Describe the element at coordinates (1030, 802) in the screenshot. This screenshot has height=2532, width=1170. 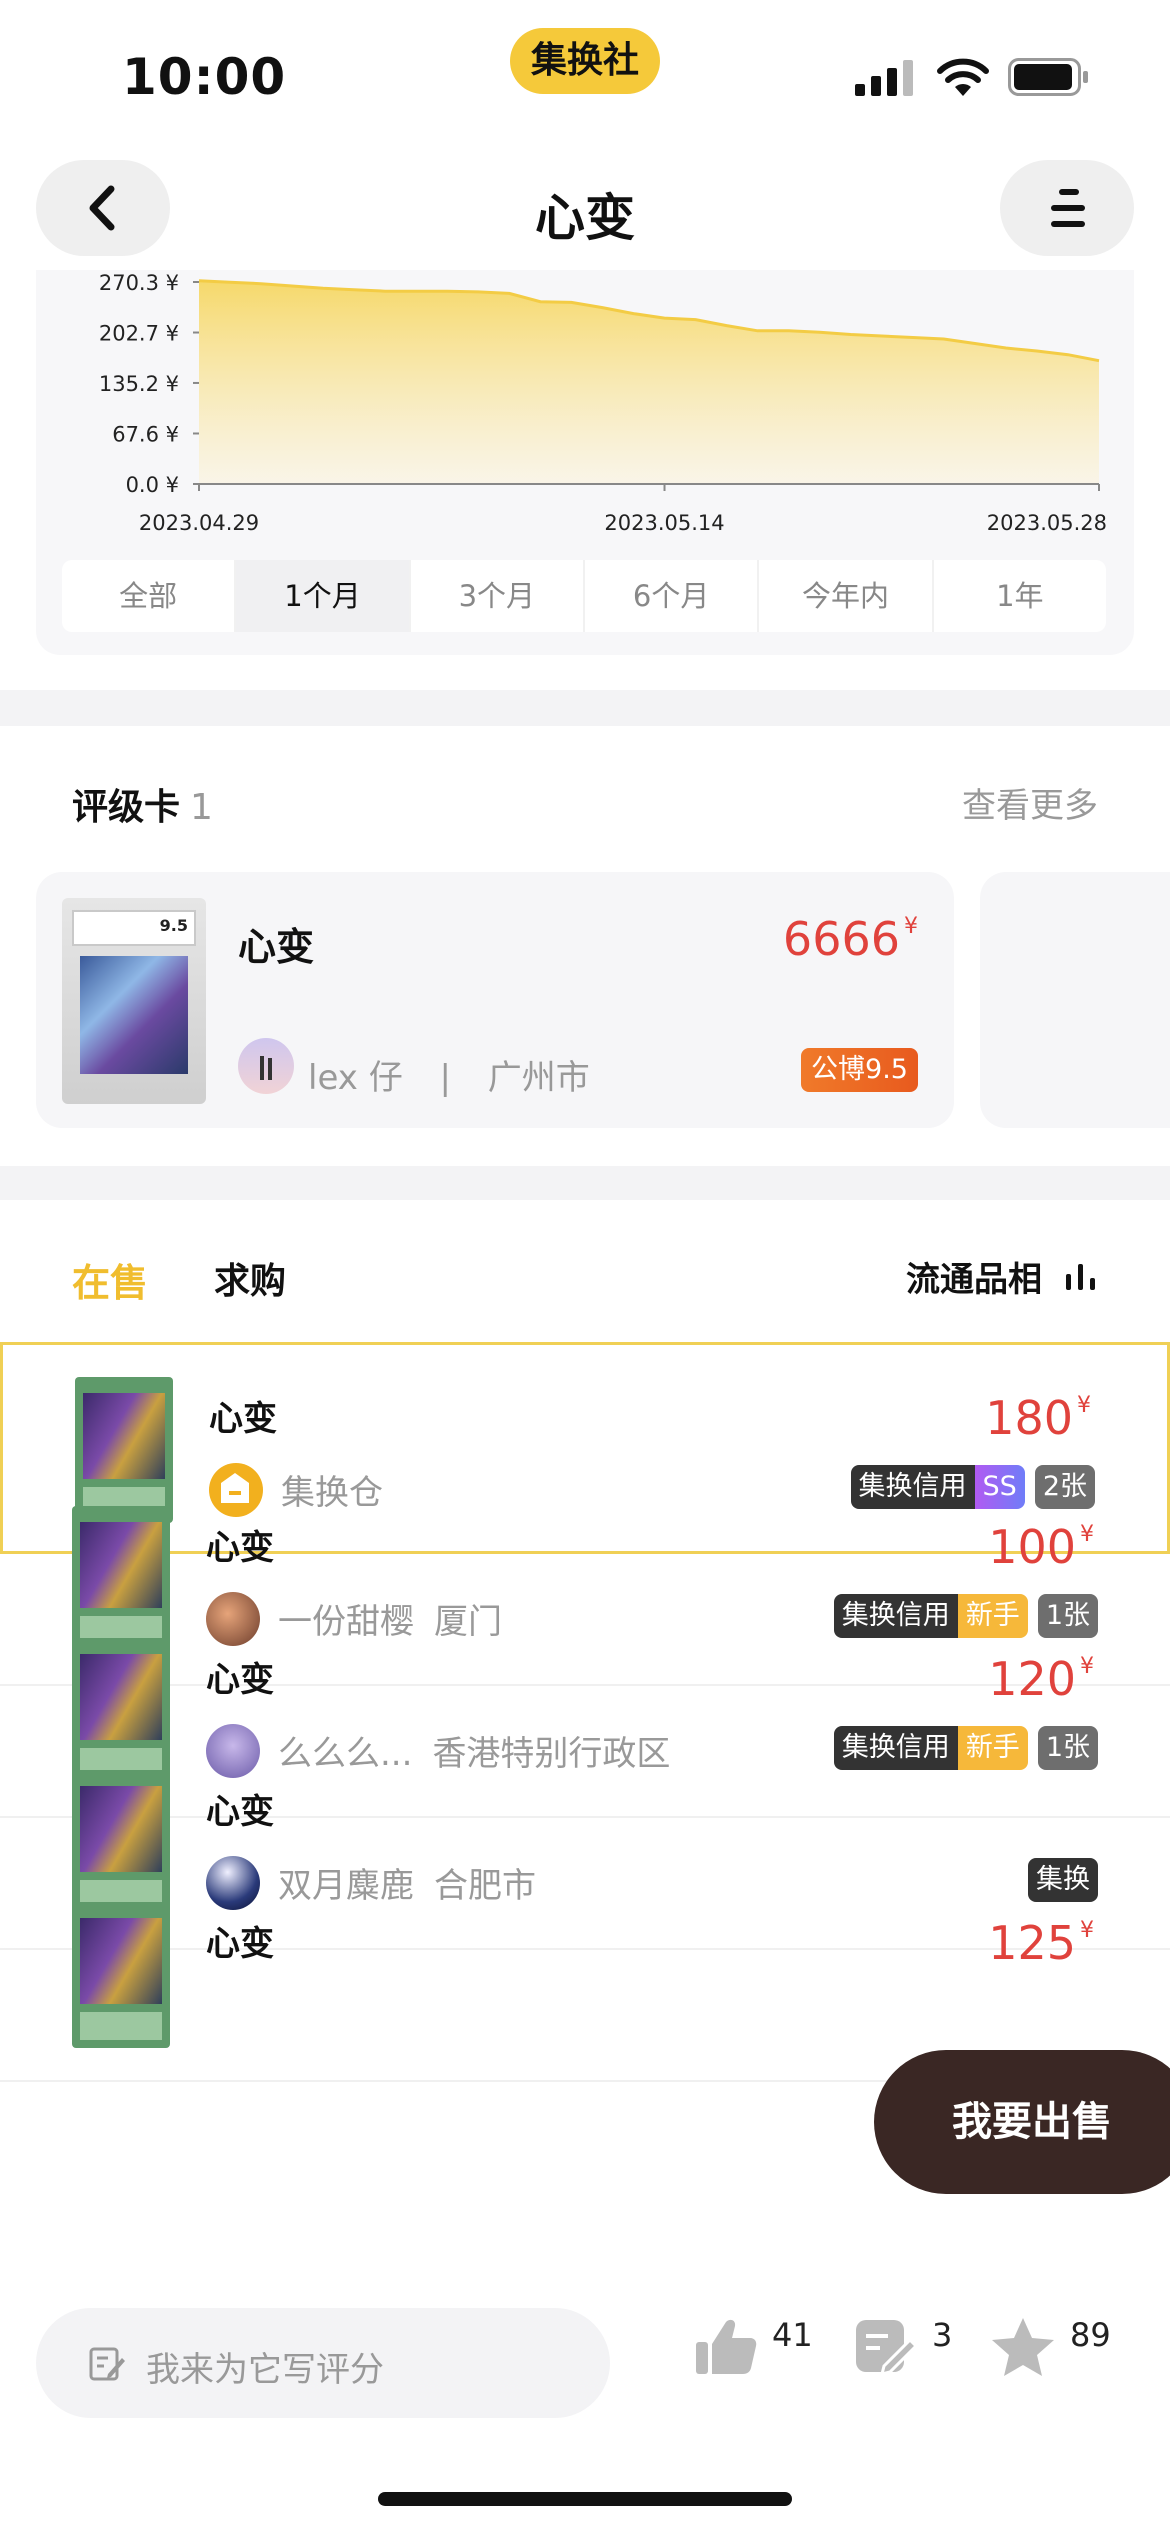
I see `see-more-link: 查看更多` at that location.